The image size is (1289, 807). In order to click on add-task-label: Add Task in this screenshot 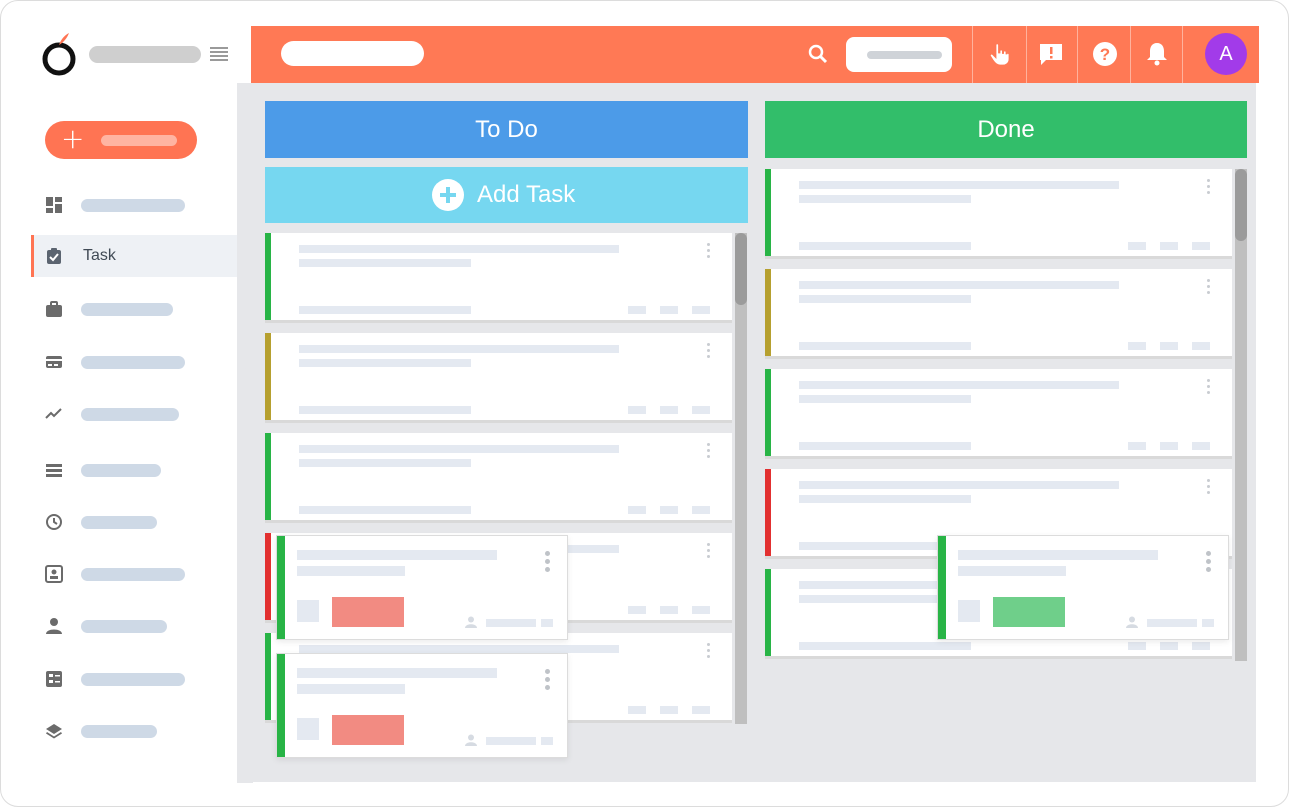, I will do `click(526, 194)`.